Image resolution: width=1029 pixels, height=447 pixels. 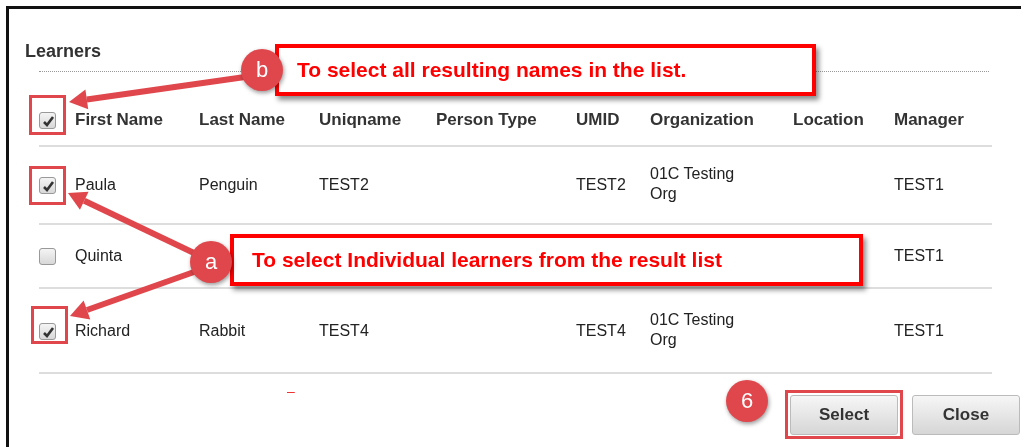 I want to click on table-cell: Quinta, so click(x=99, y=255).